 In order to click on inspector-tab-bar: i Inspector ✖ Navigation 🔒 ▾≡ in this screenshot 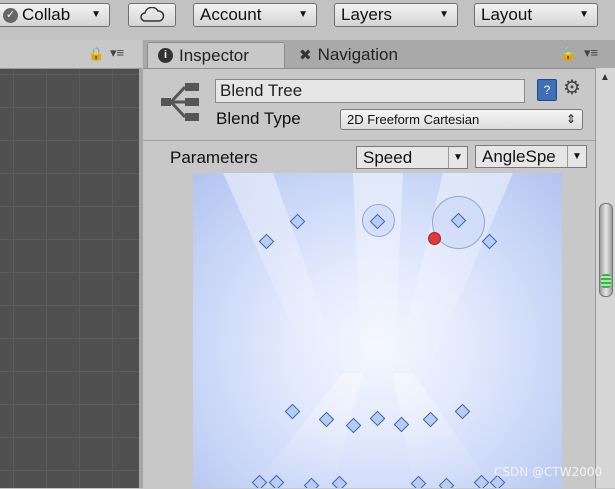, I will do `click(379, 54)`.